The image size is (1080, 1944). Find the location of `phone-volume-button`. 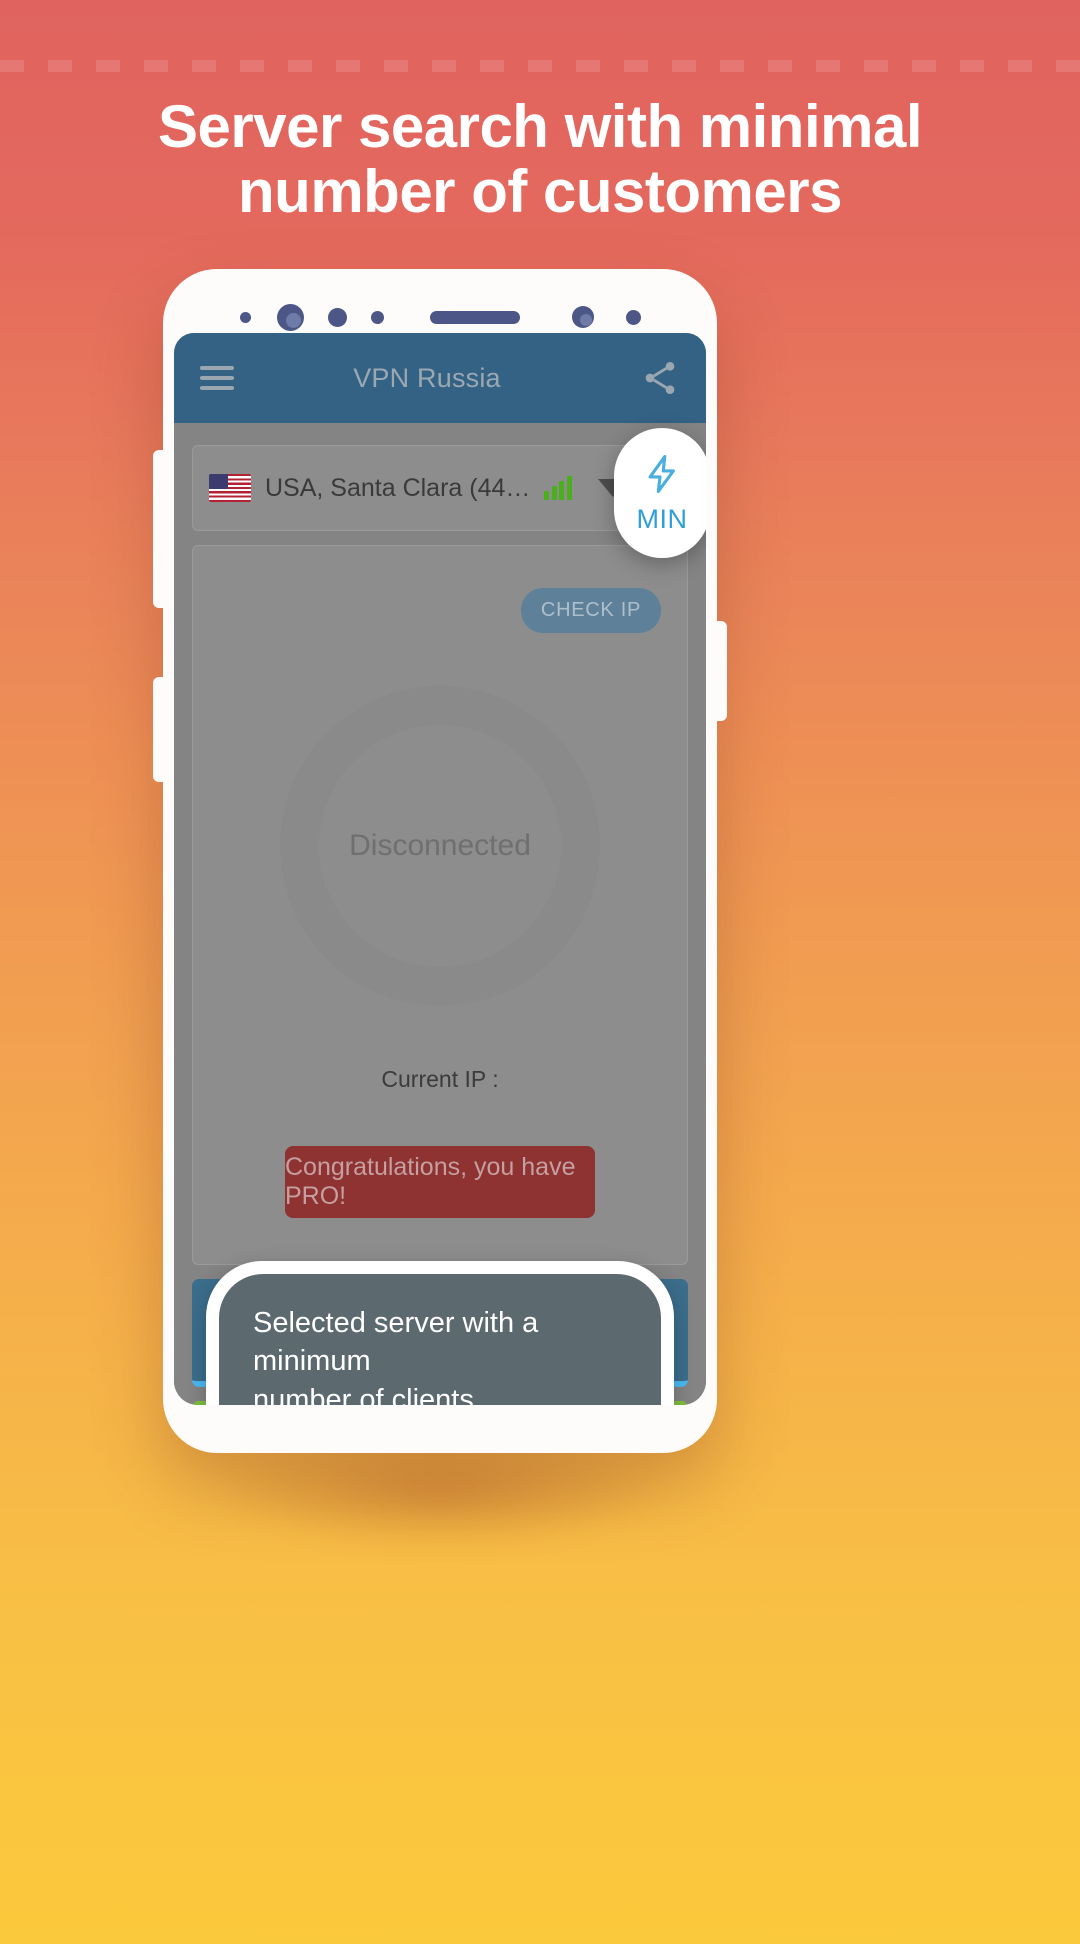

phone-volume-button is located at coordinates (159, 529).